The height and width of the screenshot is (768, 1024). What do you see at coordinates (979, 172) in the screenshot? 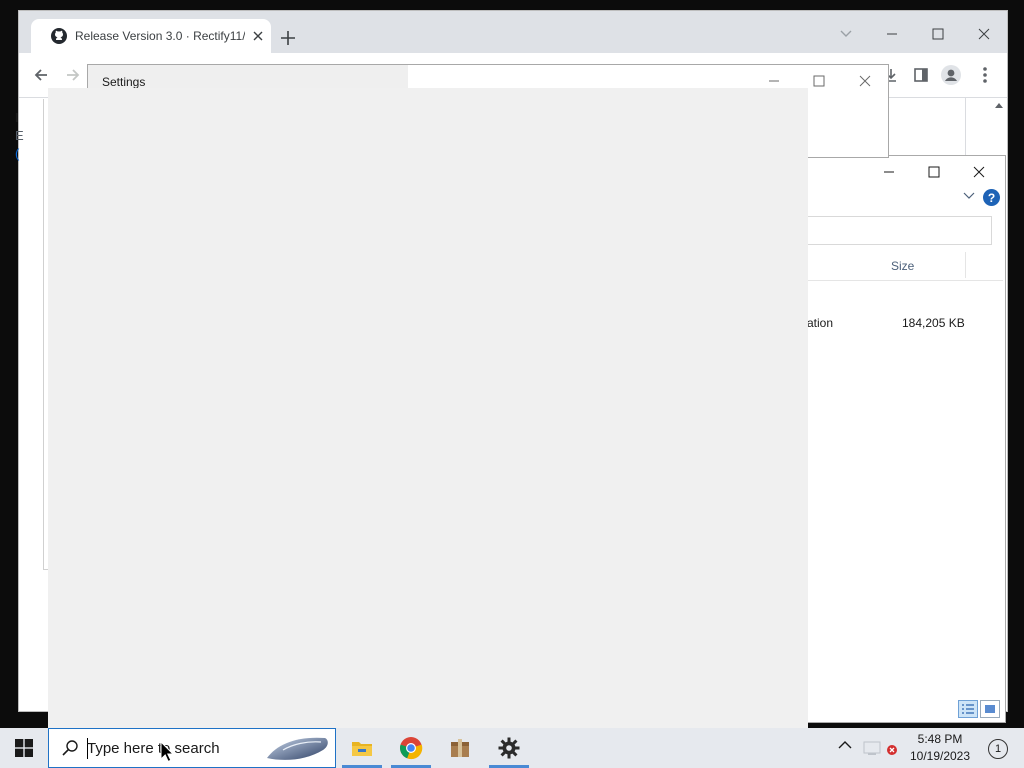
I see `explorer-close-icon` at bounding box center [979, 172].